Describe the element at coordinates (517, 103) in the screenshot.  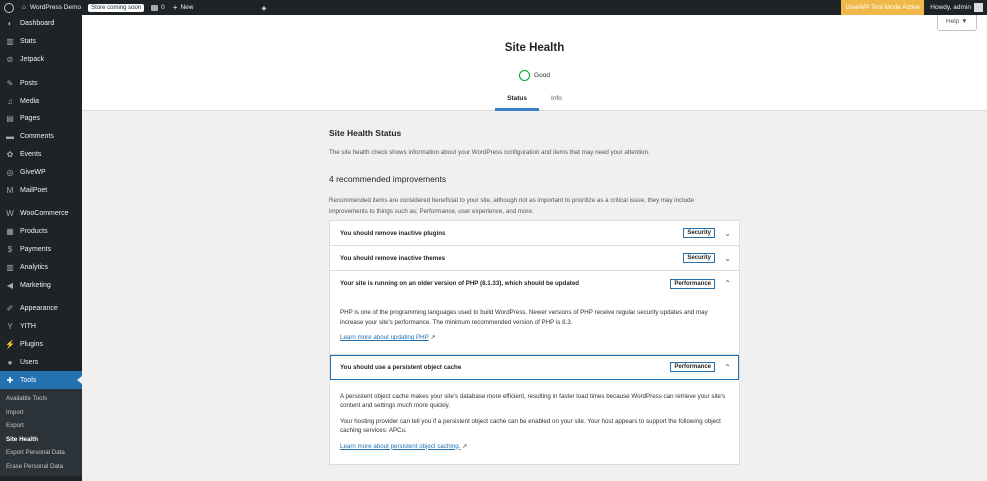
I see `tab-status: Status` at that location.